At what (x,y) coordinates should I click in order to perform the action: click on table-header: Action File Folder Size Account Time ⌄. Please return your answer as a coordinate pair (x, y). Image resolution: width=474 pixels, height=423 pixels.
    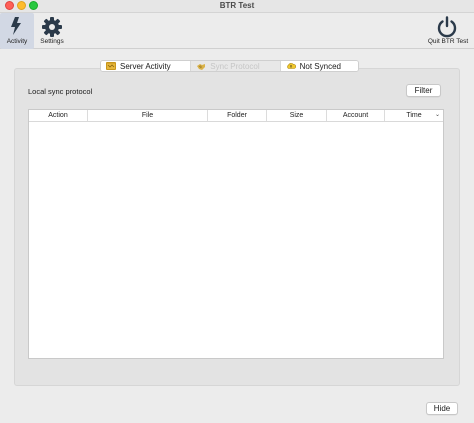
    Looking at the image, I should click on (236, 116).